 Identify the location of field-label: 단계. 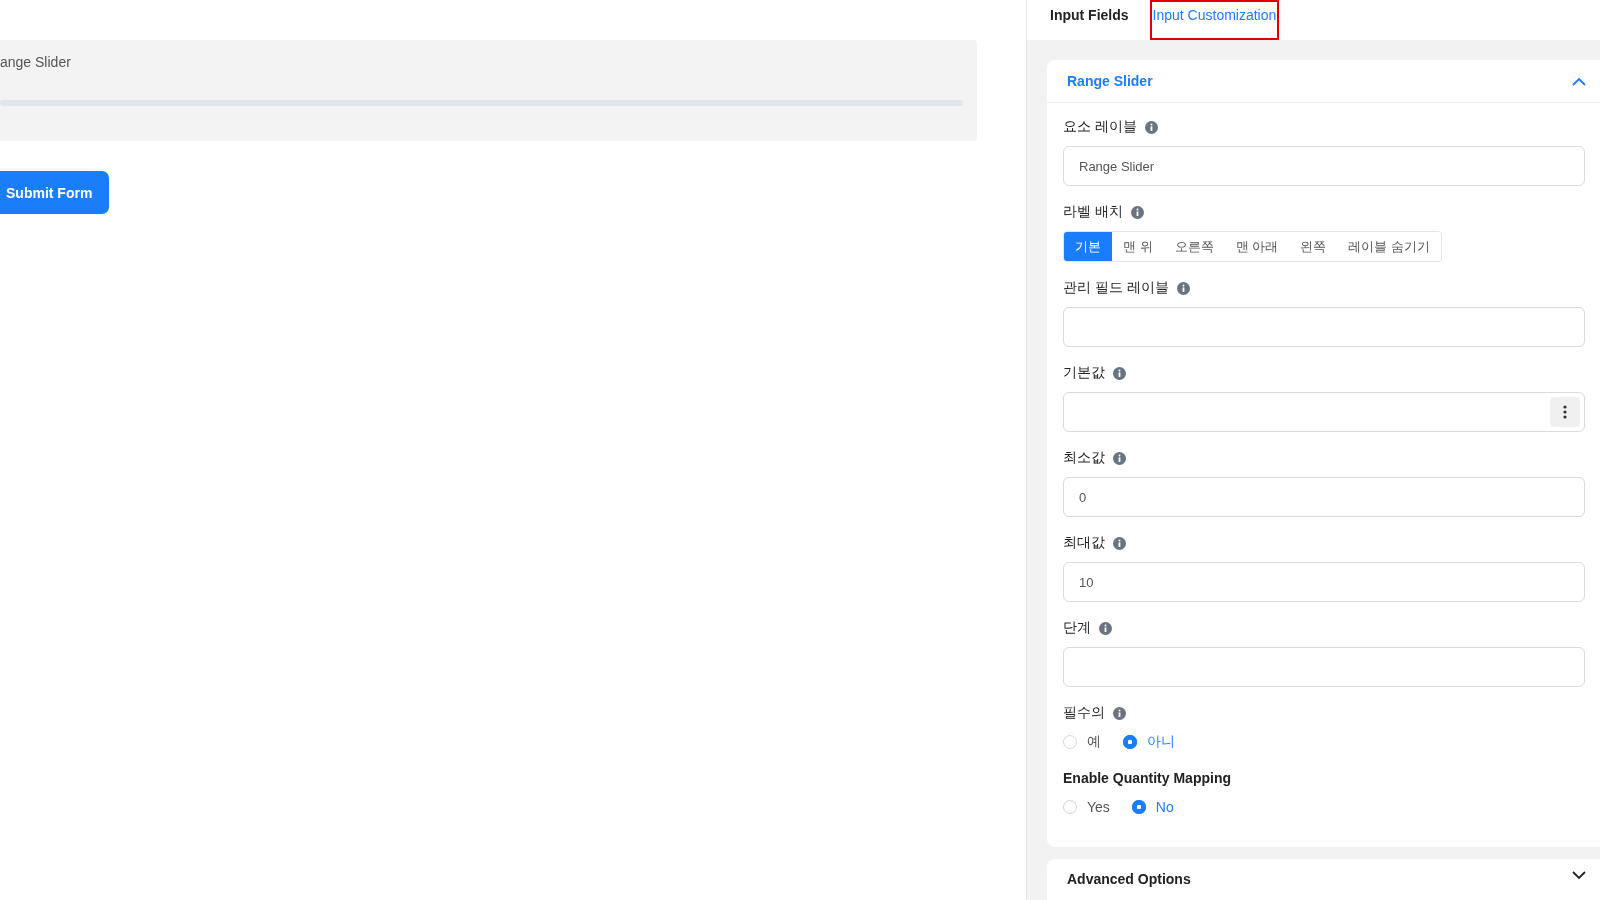
(1077, 628).